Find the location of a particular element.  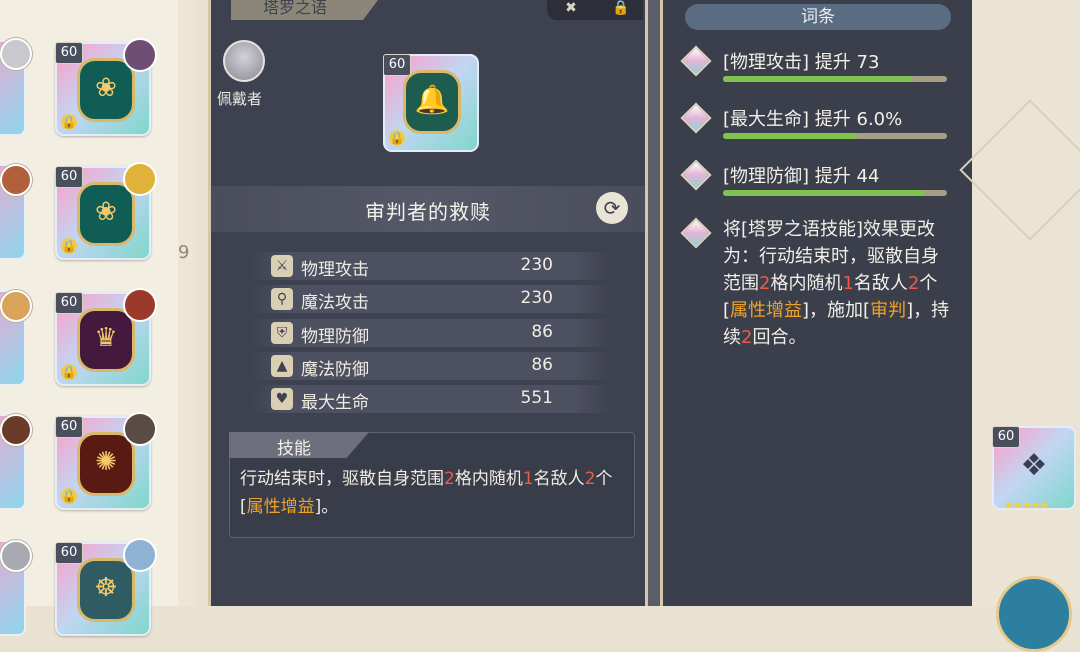

equipped-card: 🔔 60 🔒 is located at coordinates (431, 103).